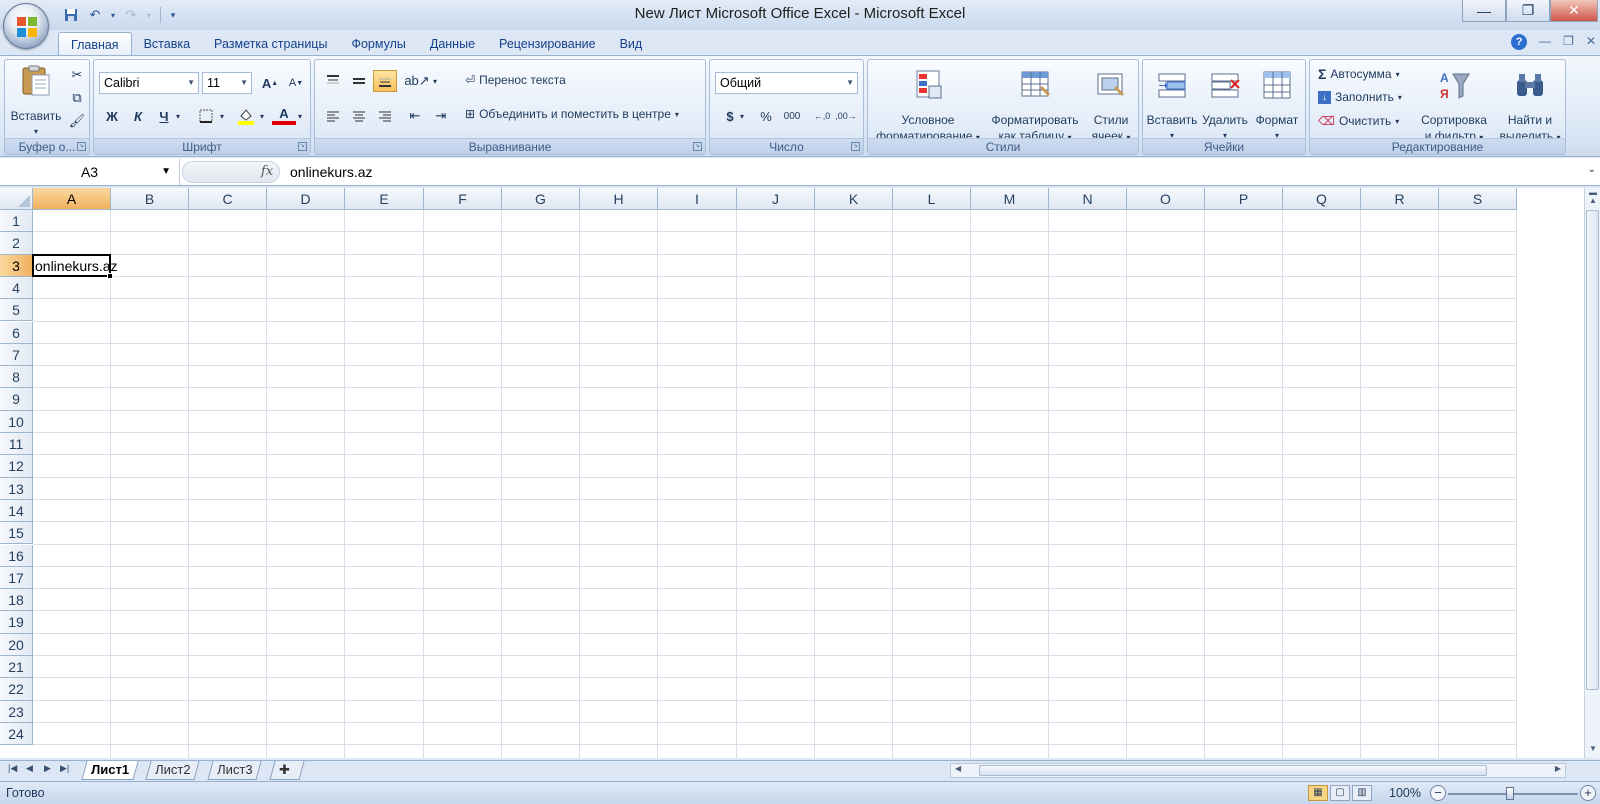  I want to click on minimize-button: —, so click(1484, 11).